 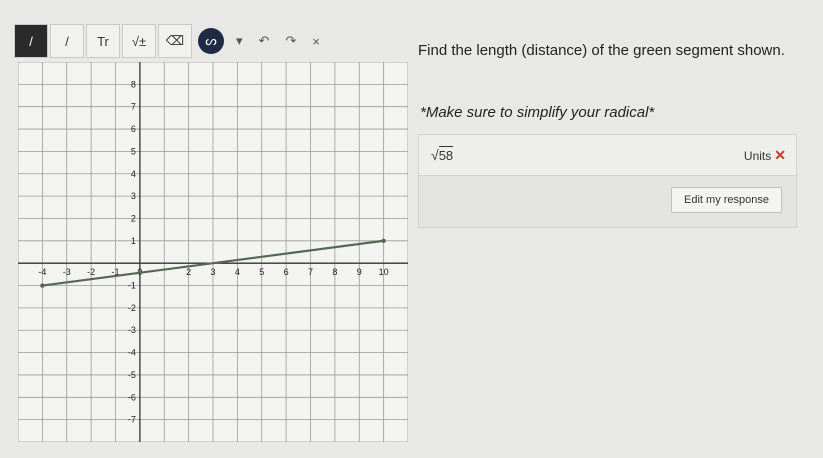 What do you see at coordinates (780, 155) in the screenshot?
I see `units-x-icon: ✕` at bounding box center [780, 155].